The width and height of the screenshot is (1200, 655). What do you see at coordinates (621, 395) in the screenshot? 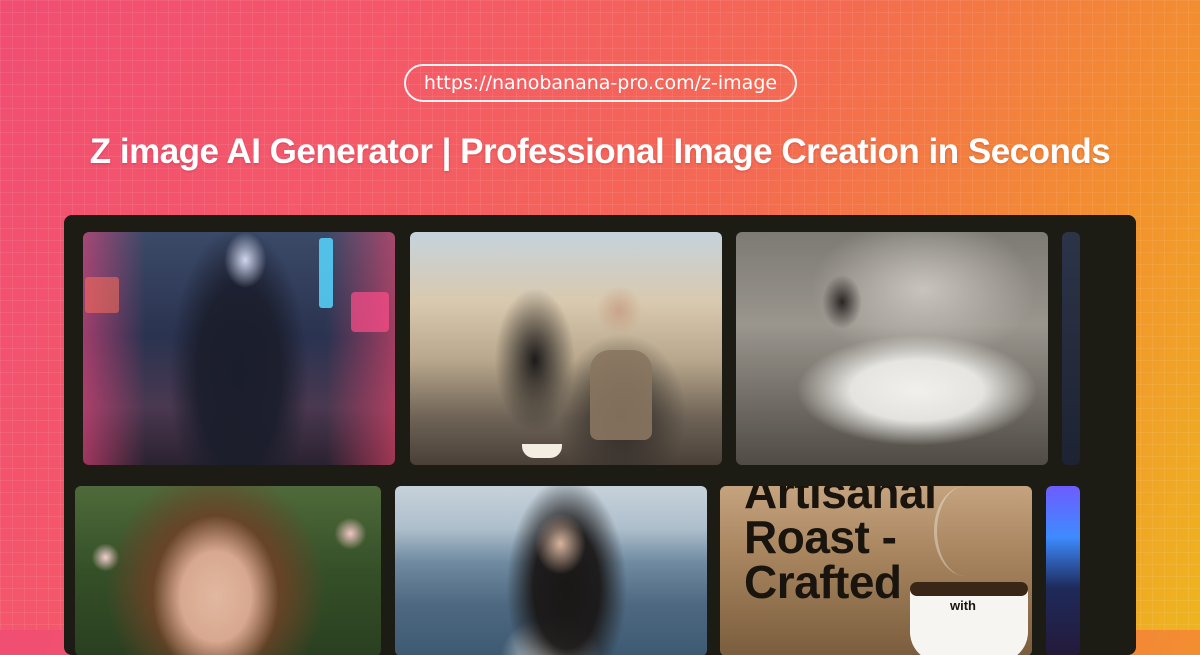
I see `scarf-shape` at bounding box center [621, 395].